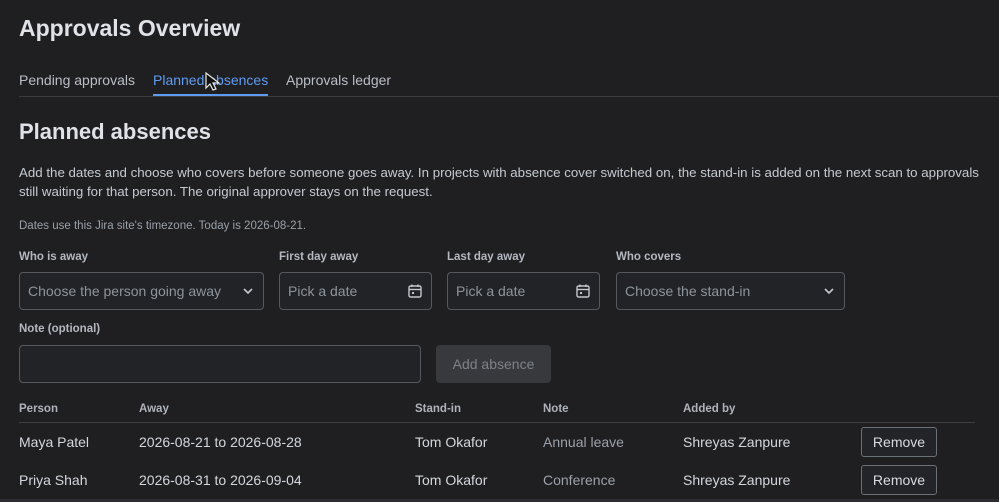 The height and width of the screenshot is (502, 999). Describe the element at coordinates (53, 480) in the screenshot. I see `cell-person: Priya Shah` at that location.